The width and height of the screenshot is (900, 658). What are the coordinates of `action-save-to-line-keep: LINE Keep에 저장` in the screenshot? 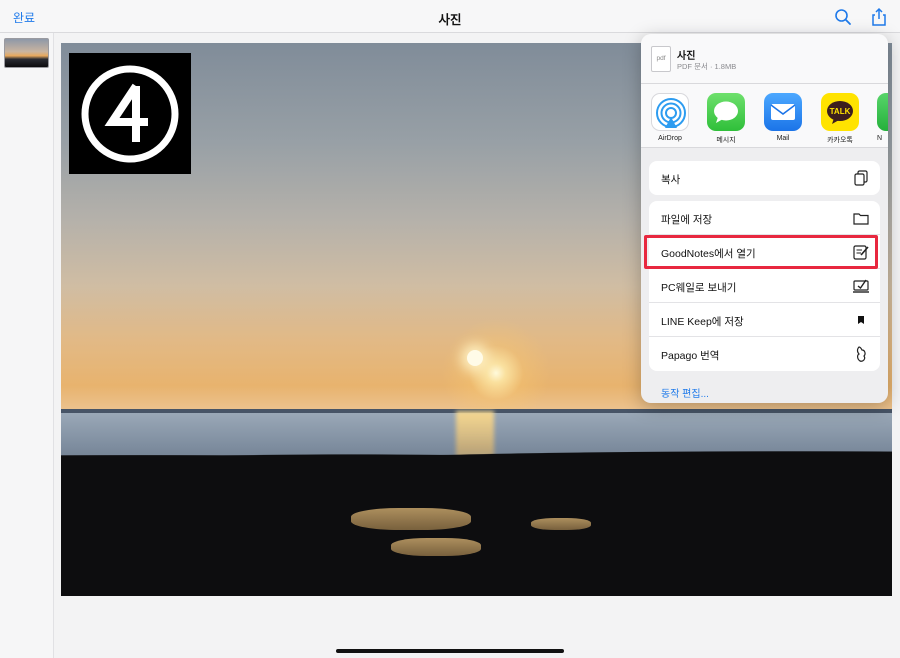 It's located at (764, 320).